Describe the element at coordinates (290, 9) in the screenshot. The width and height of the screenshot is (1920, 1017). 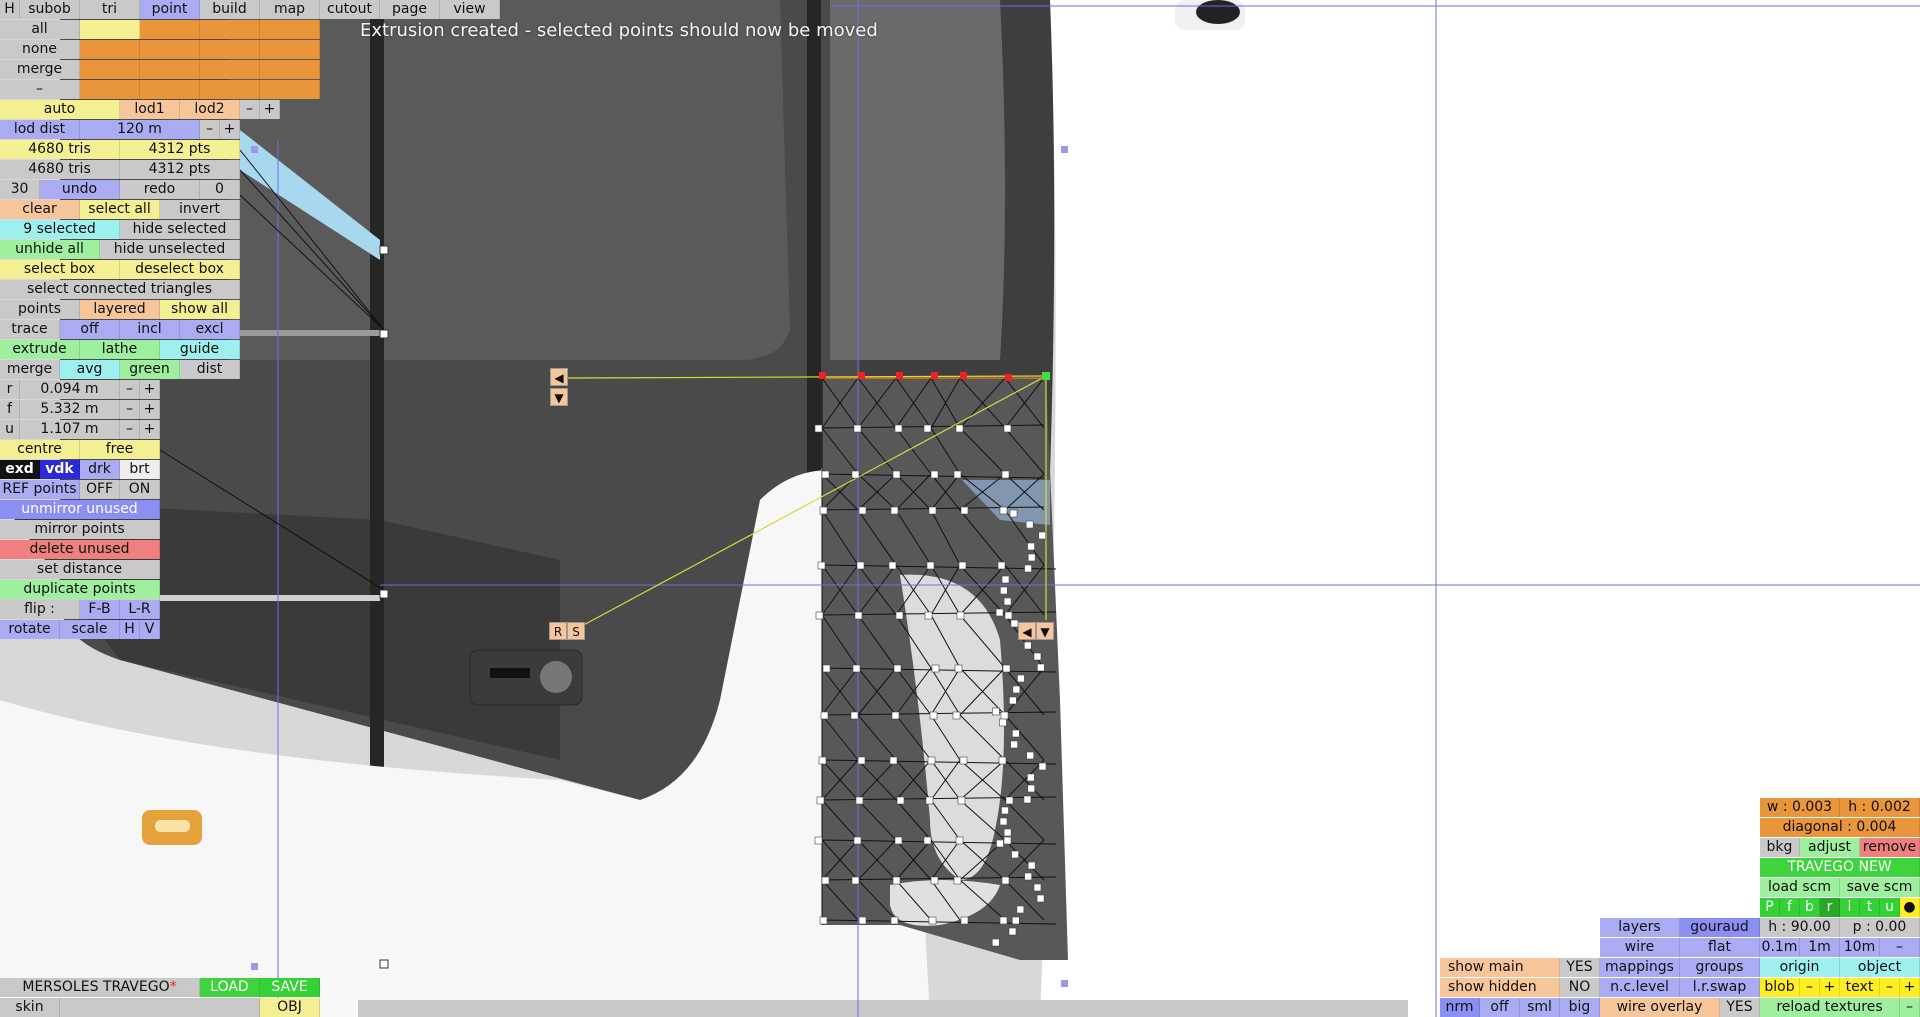
I see `tab-map: map` at that location.